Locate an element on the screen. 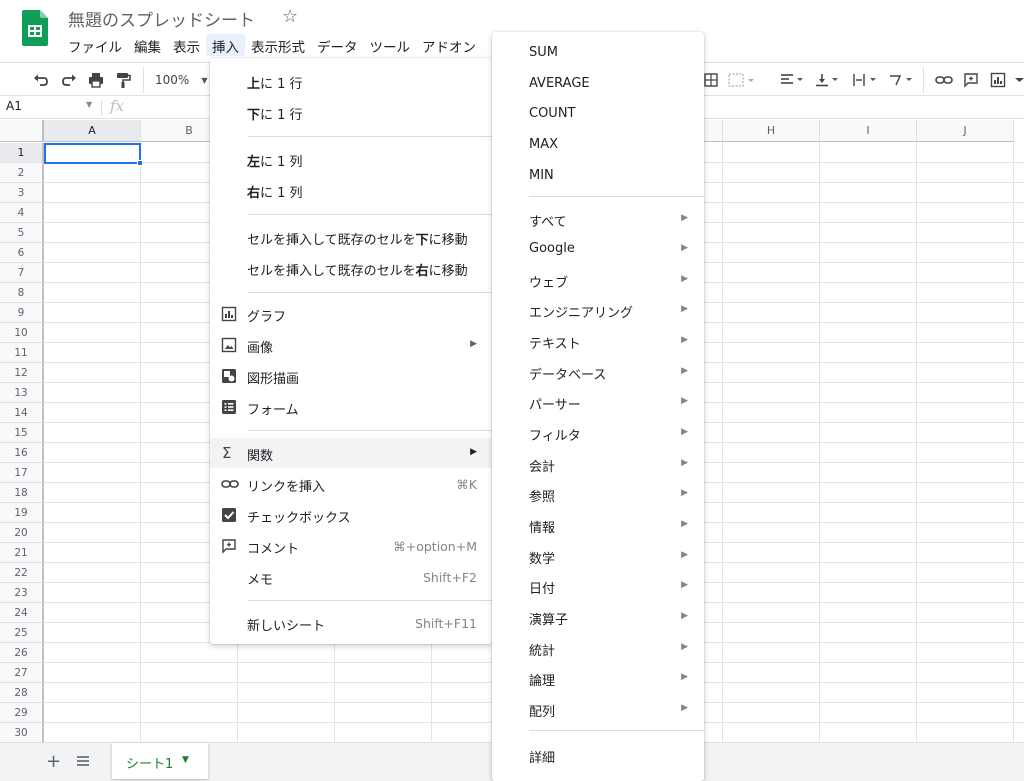 This screenshot has height=781, width=1024. row-header: 4 is located at coordinates (22, 213).